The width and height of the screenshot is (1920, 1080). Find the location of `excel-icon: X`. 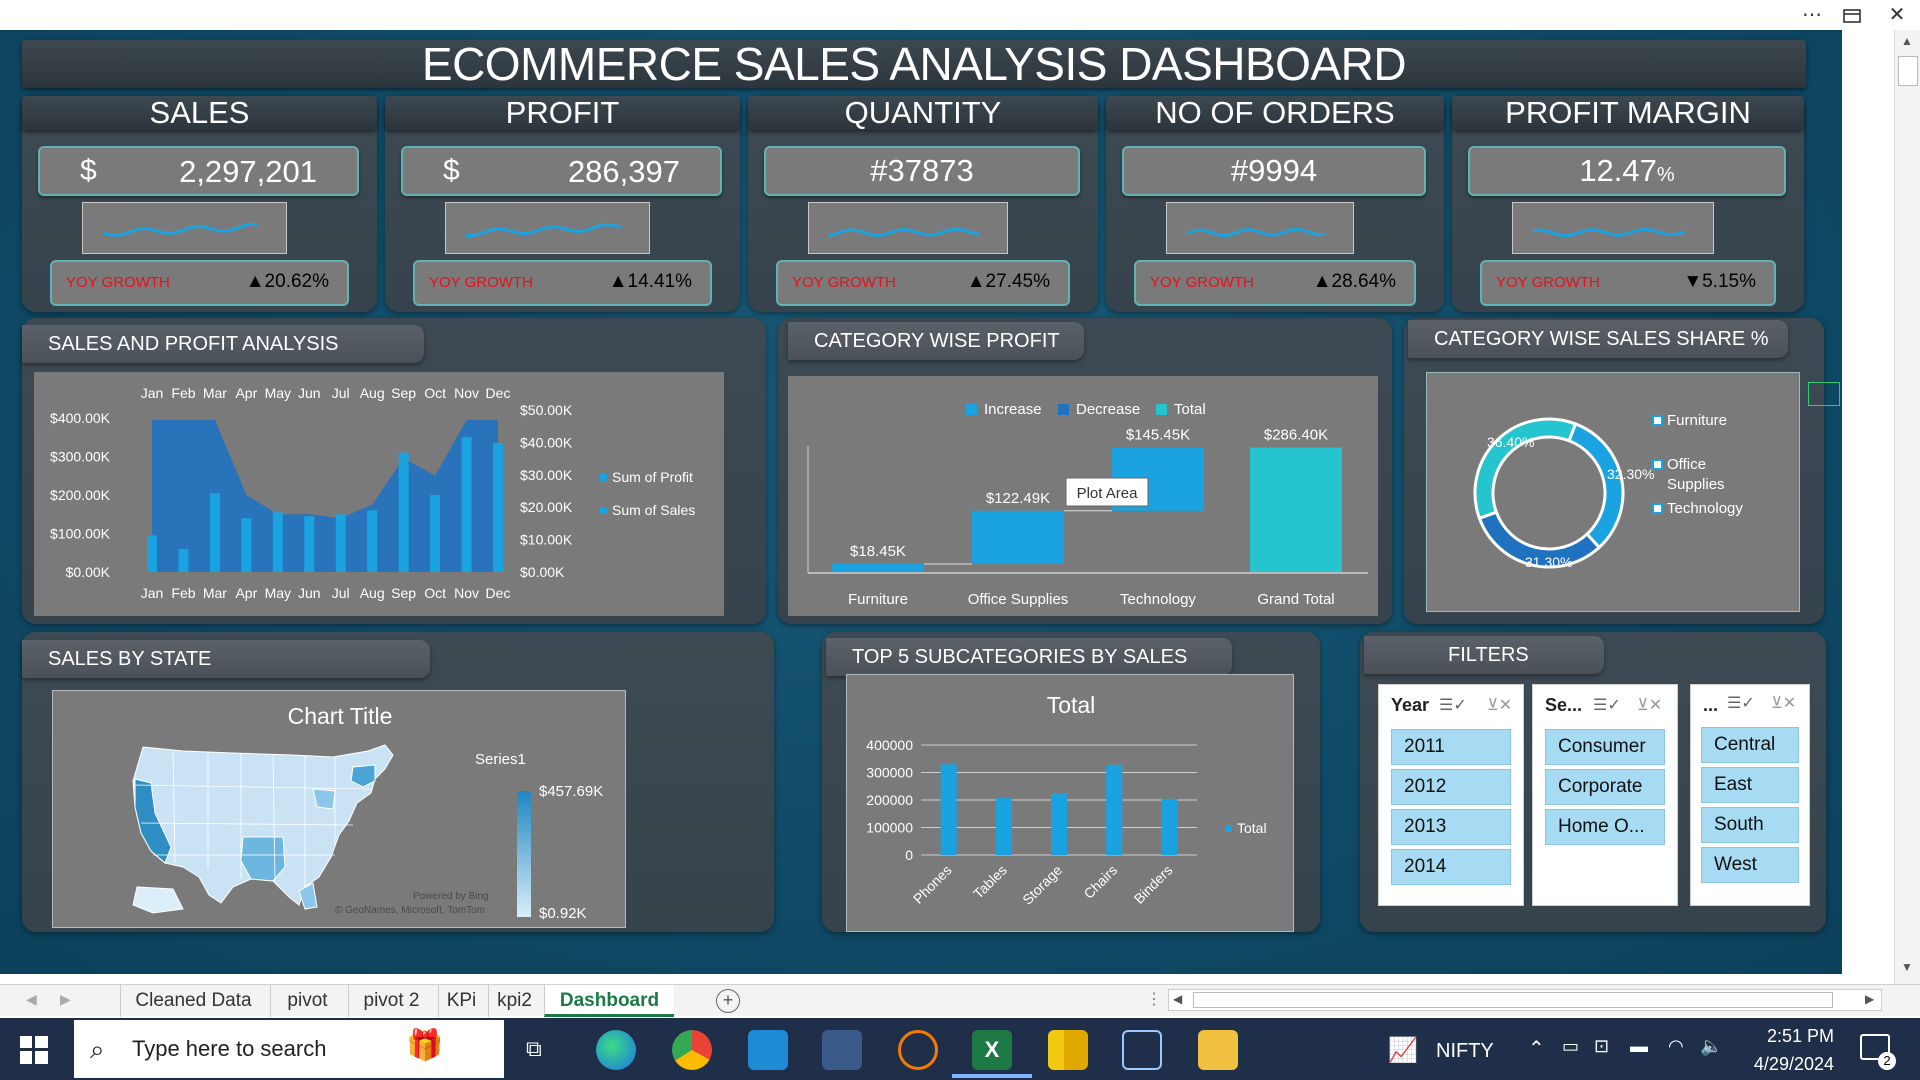

excel-icon: X is located at coordinates (992, 1050).